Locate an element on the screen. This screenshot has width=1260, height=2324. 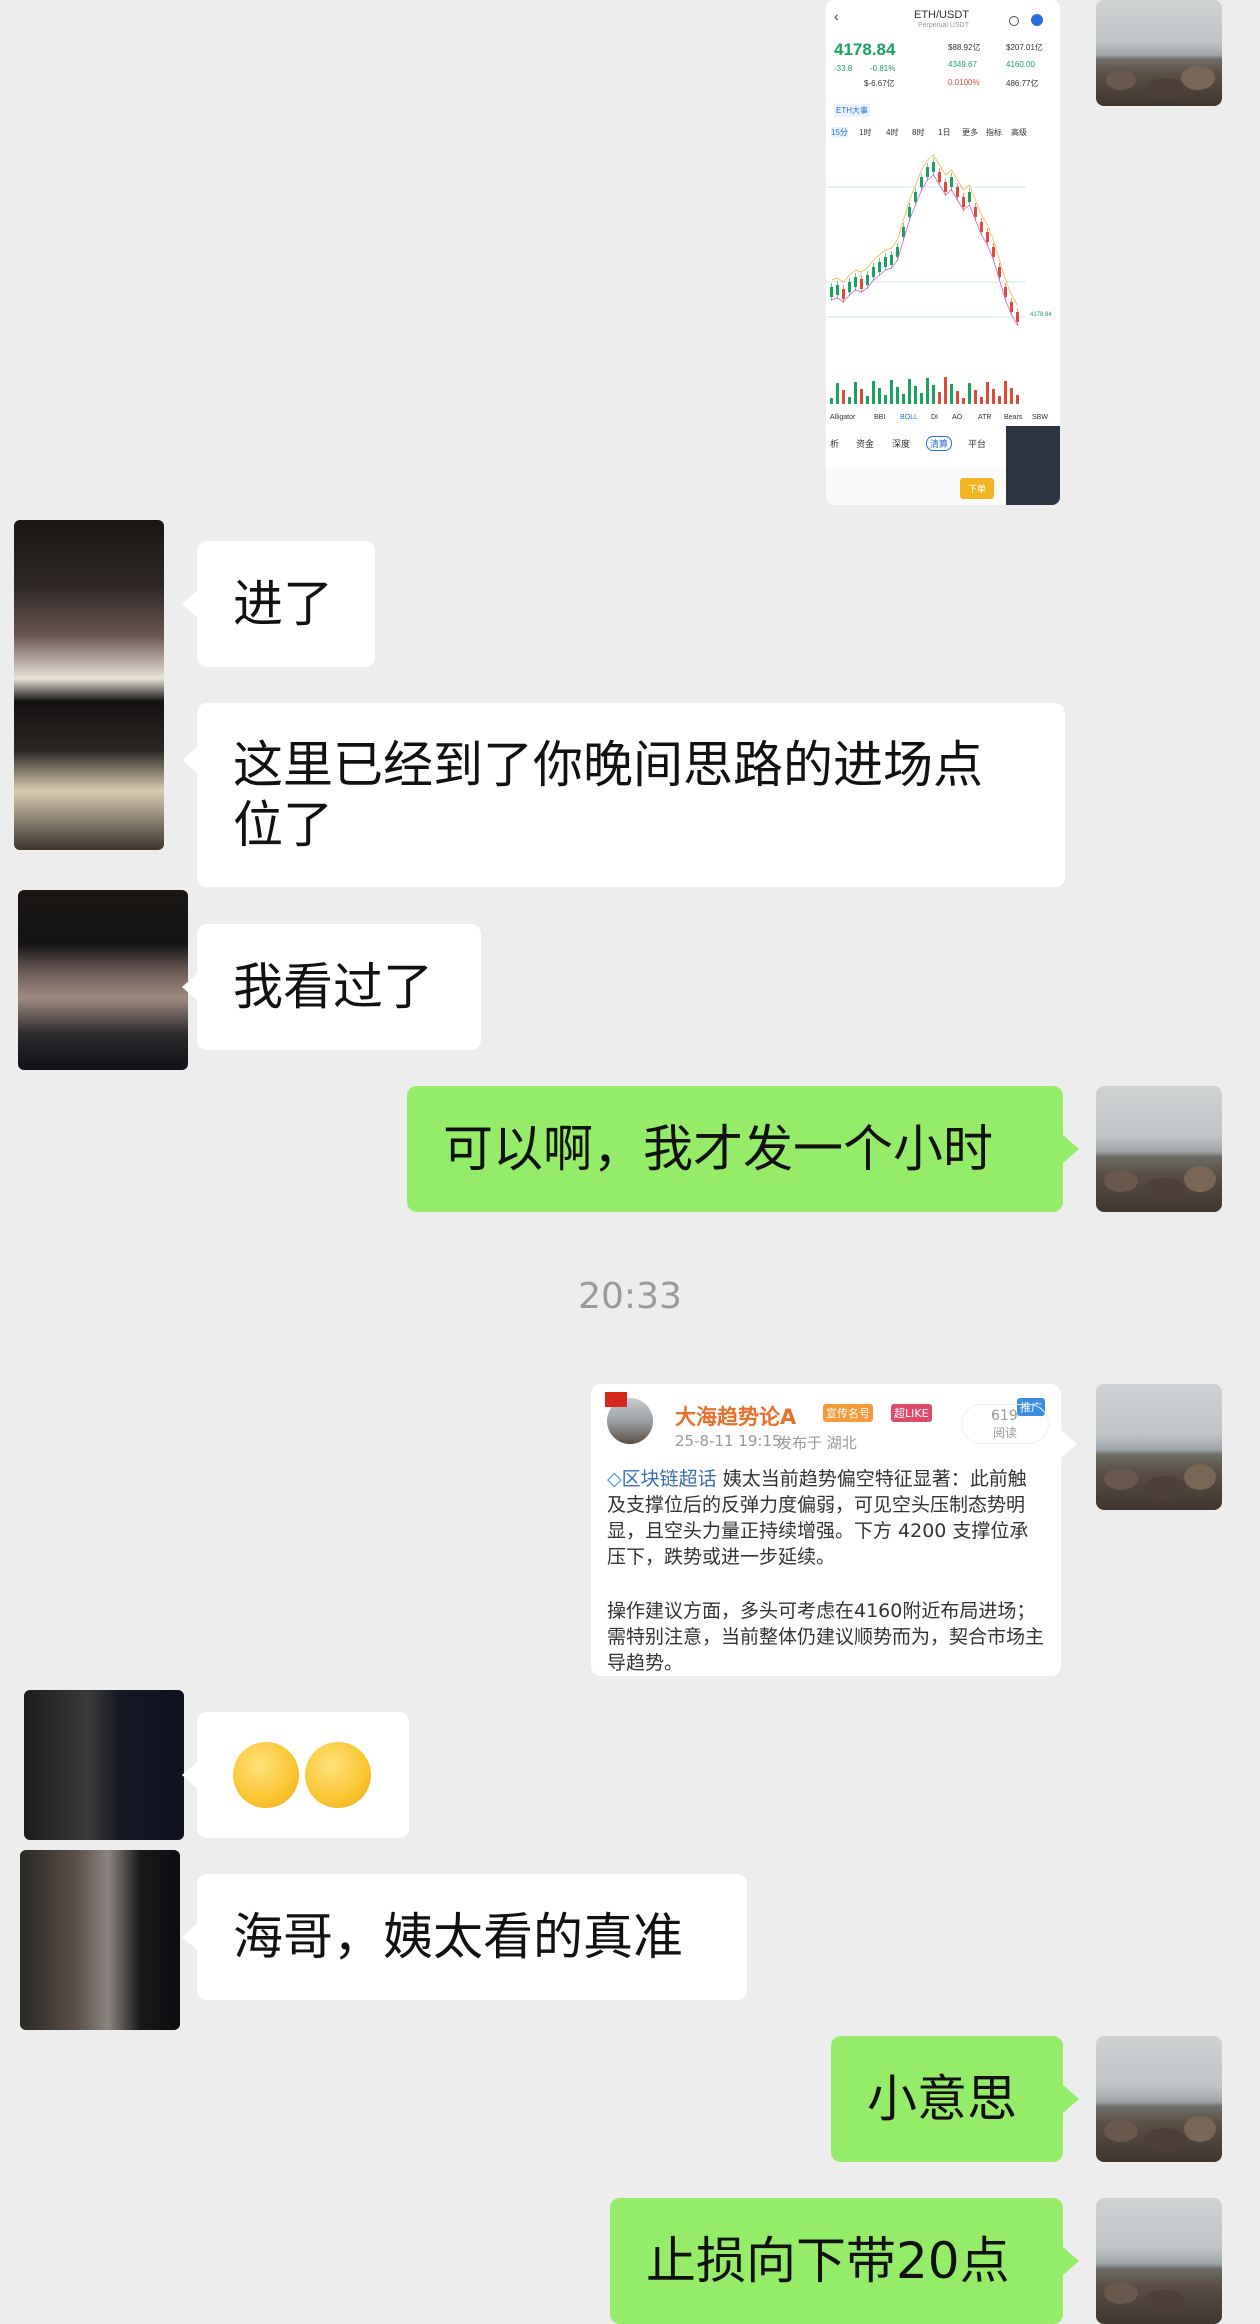
pair-subtitle: Perpetual USDT is located at coordinates (943, 25).